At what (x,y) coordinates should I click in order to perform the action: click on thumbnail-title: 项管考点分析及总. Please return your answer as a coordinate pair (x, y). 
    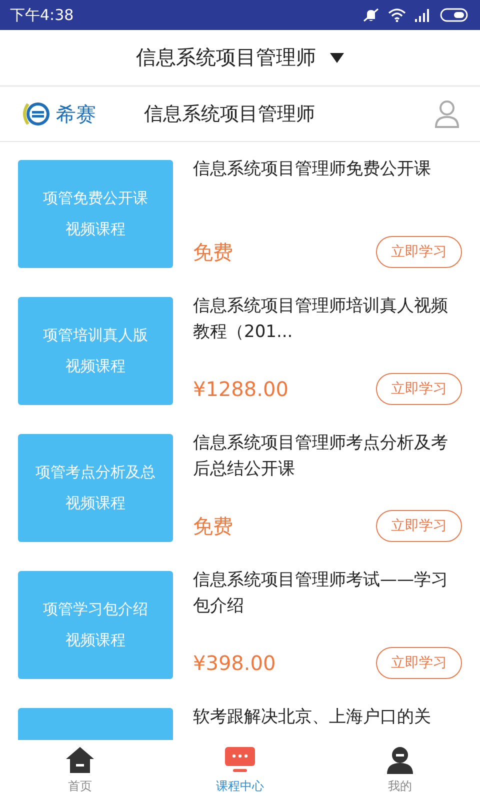
    Looking at the image, I should click on (96, 472).